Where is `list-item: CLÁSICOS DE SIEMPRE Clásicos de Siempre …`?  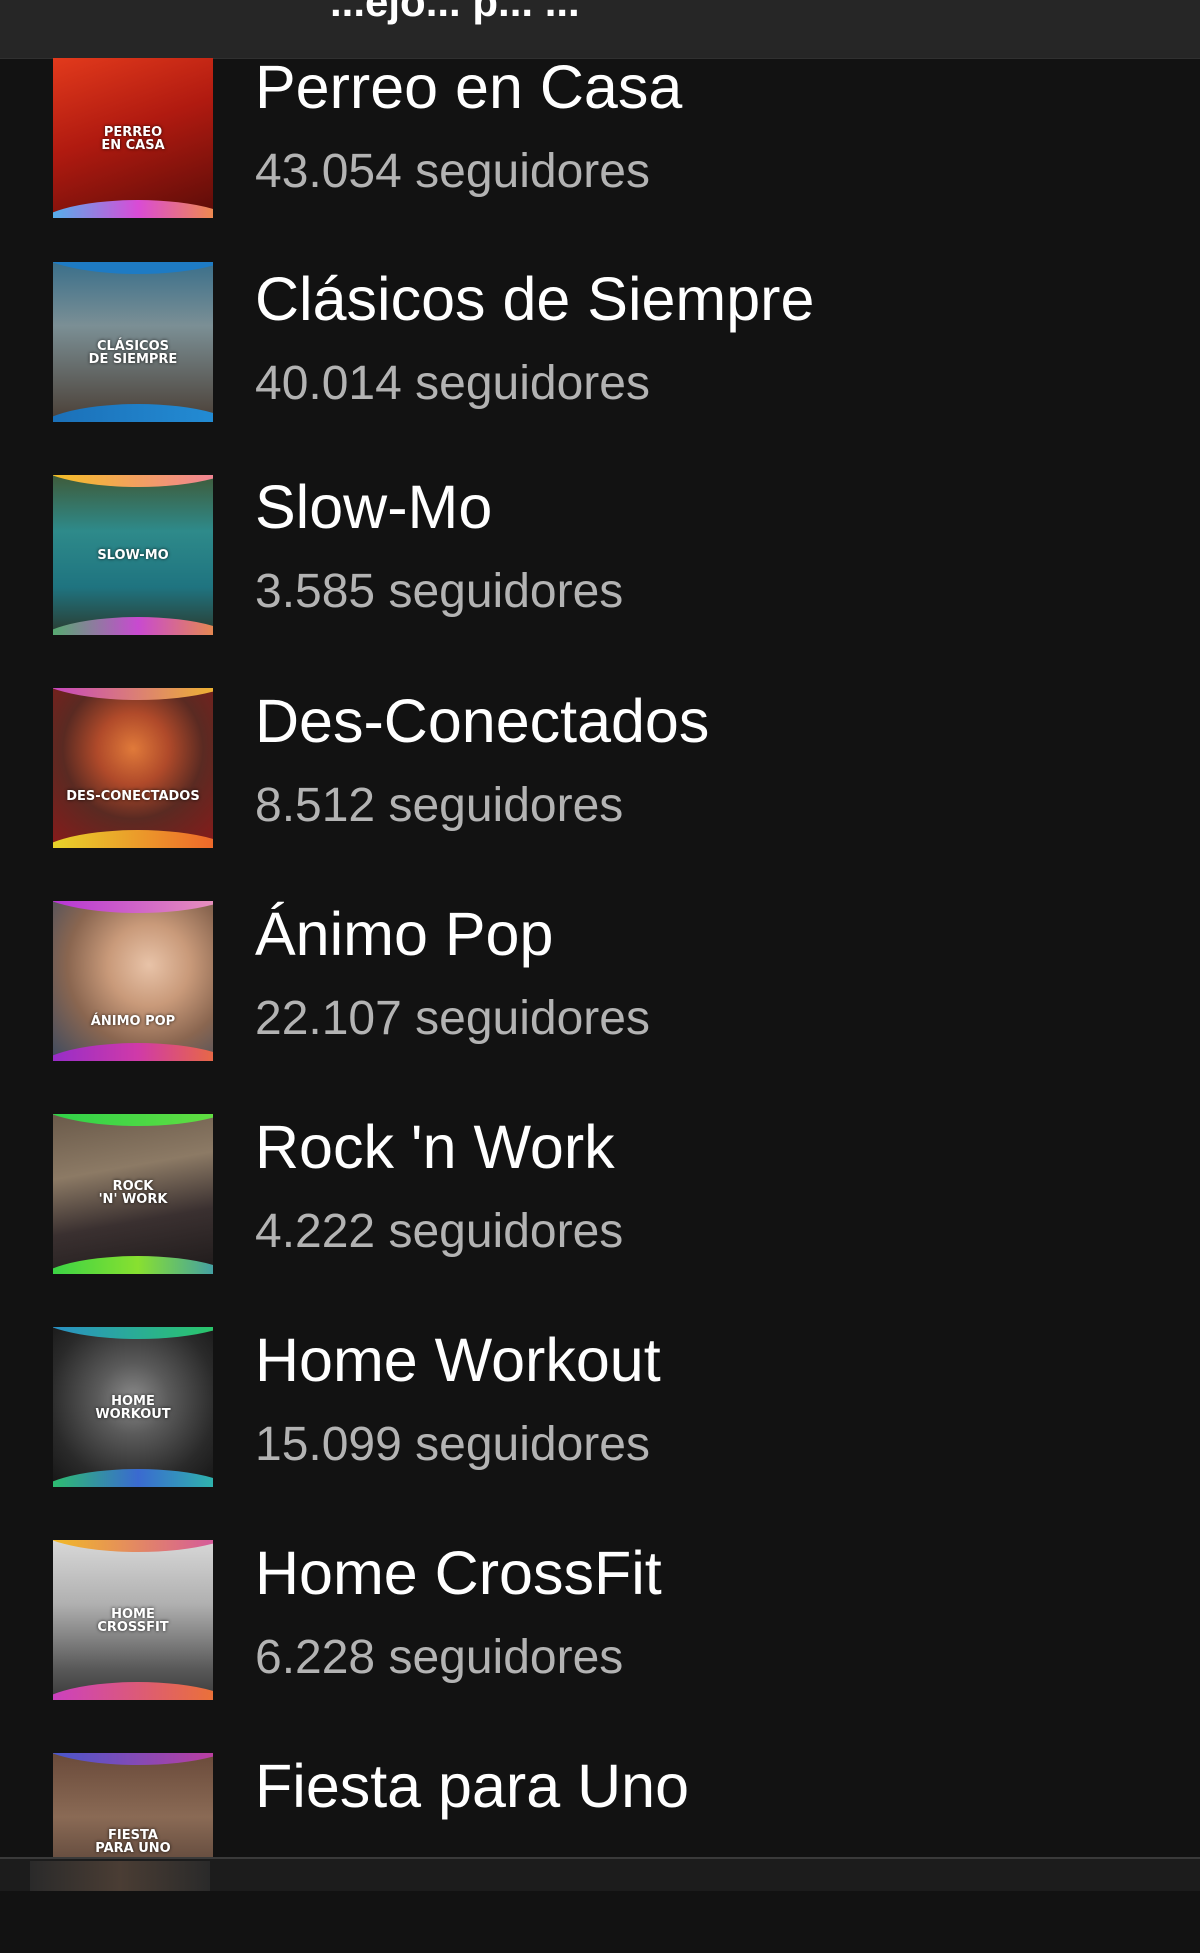
list-item: CLÁSICOS DE SIEMPRE Clásicos de Siempre … is located at coordinates (600, 362).